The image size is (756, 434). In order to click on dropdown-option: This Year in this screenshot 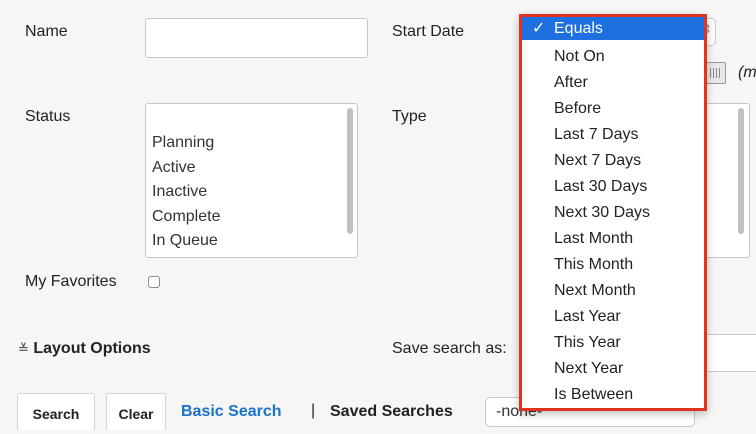, I will do `click(613, 343)`.